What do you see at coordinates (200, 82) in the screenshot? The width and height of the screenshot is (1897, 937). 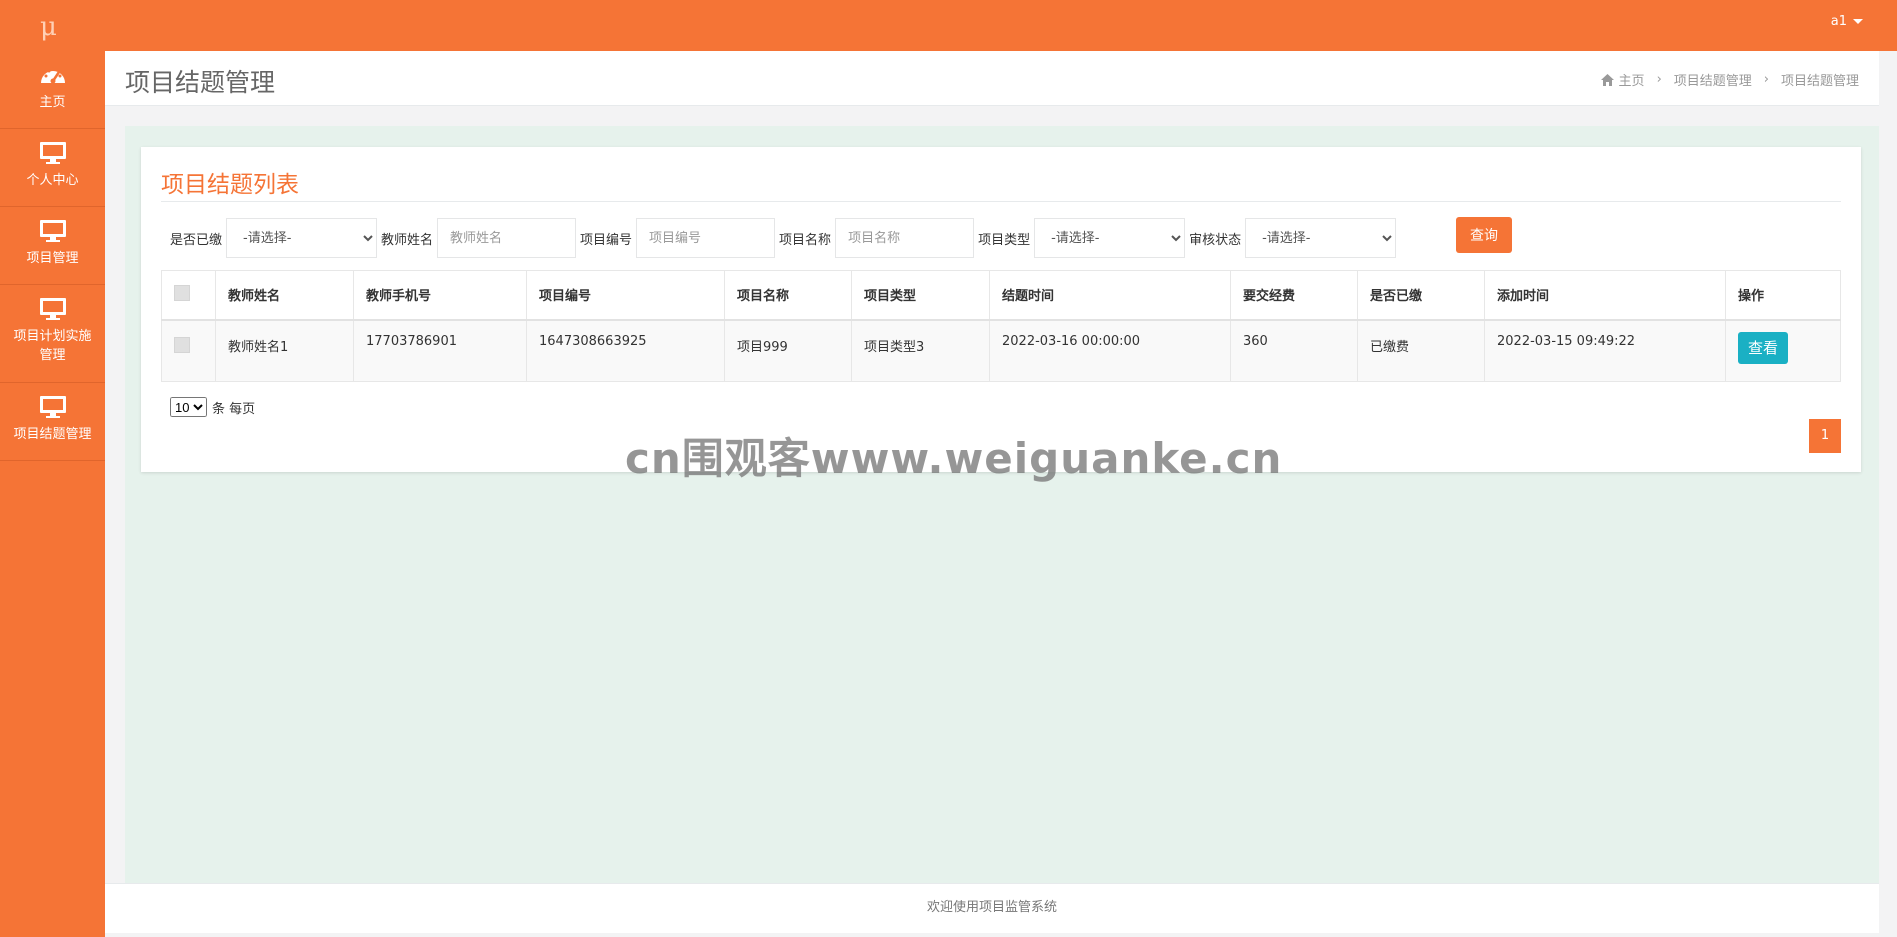 I see `page-title: 项目结题管理` at bounding box center [200, 82].